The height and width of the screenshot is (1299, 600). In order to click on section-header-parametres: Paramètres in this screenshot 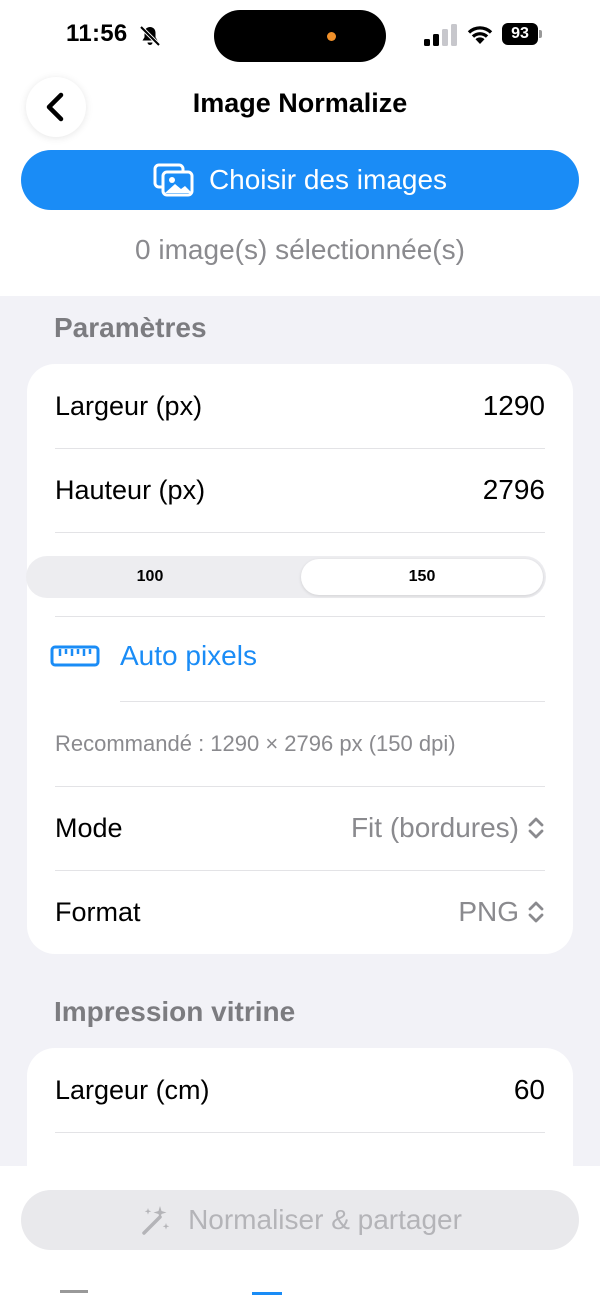, I will do `click(130, 327)`.